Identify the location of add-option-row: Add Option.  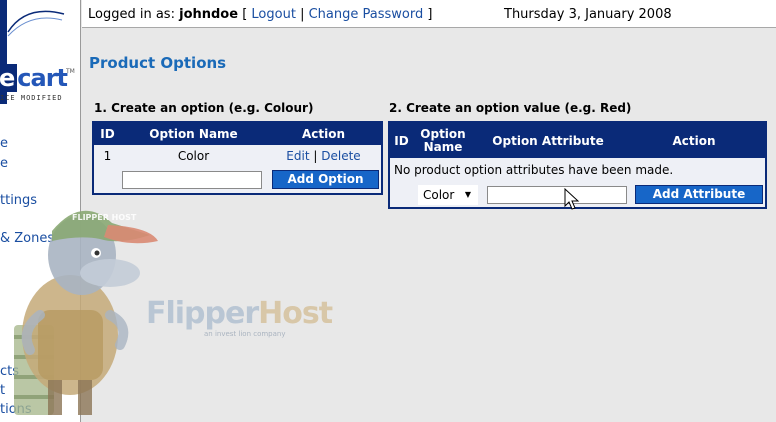
(237, 180).